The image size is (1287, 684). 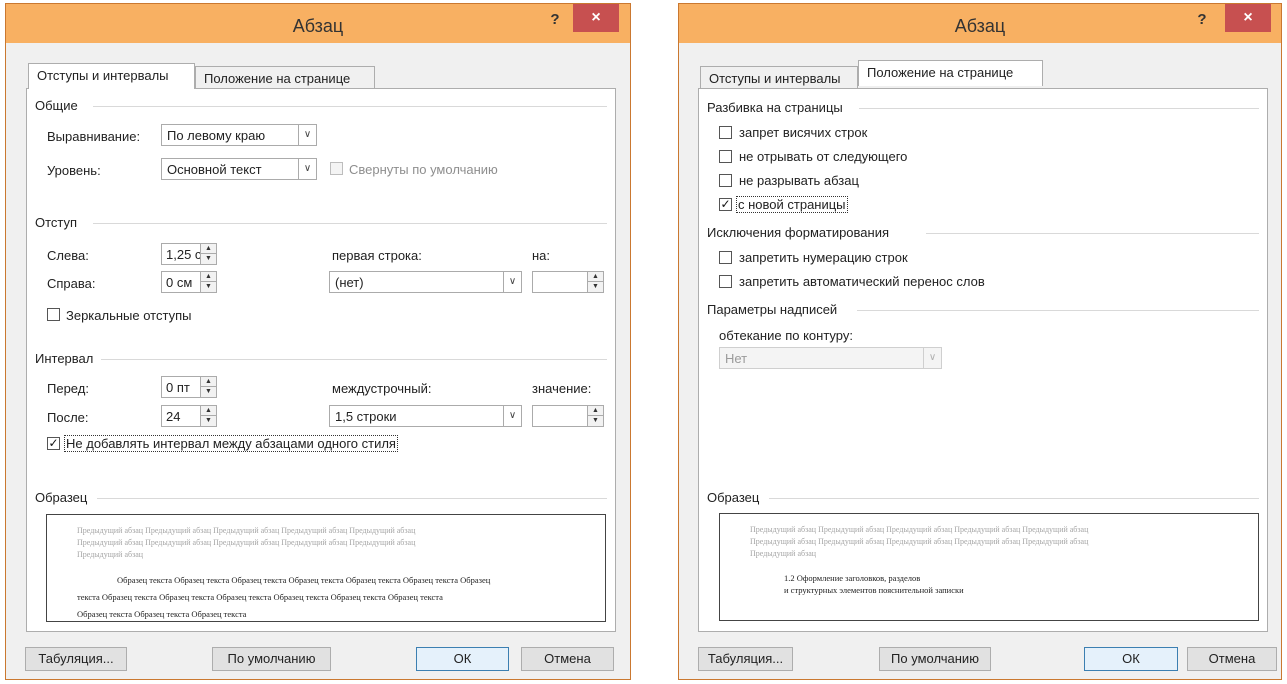 What do you see at coordinates (53, 443) in the screenshot?
I see `dont-add-space-checkbox: ✓` at bounding box center [53, 443].